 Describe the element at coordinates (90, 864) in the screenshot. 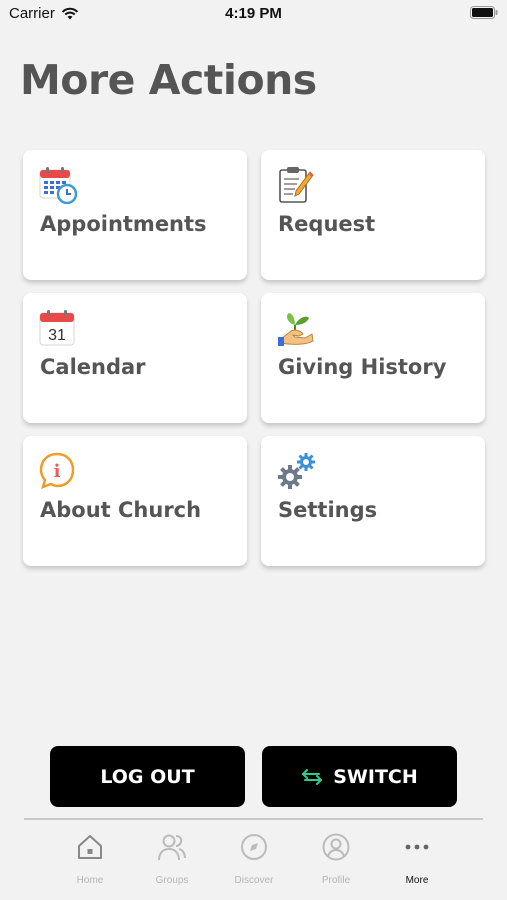

I see `tab-home: Home` at that location.